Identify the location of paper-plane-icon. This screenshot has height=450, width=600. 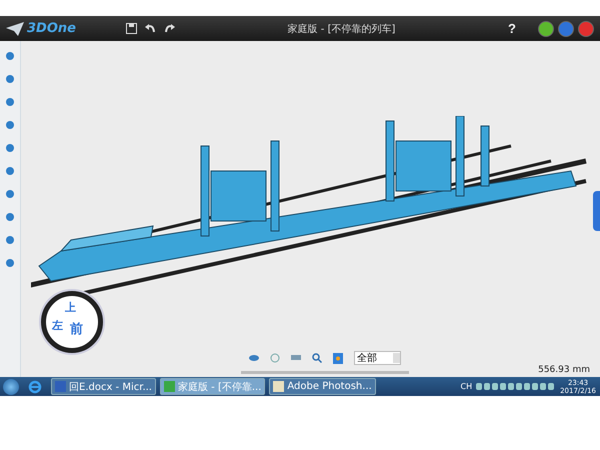
(15, 29).